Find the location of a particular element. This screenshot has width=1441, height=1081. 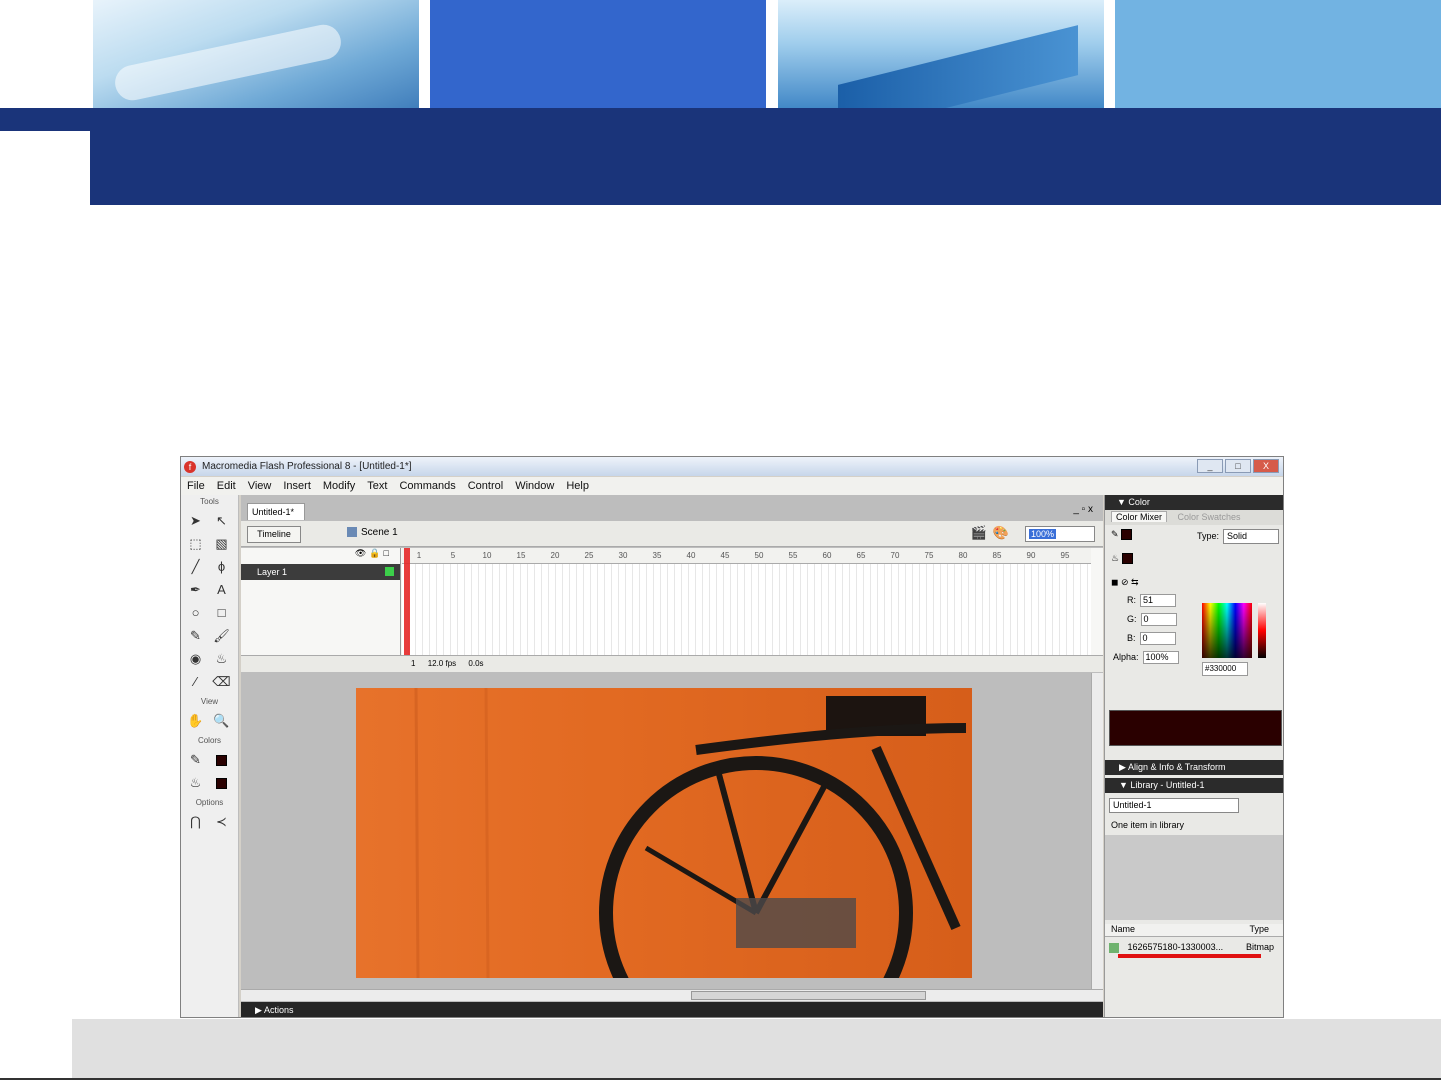

ruler-tick: 80 is located at coordinates (963, 555).